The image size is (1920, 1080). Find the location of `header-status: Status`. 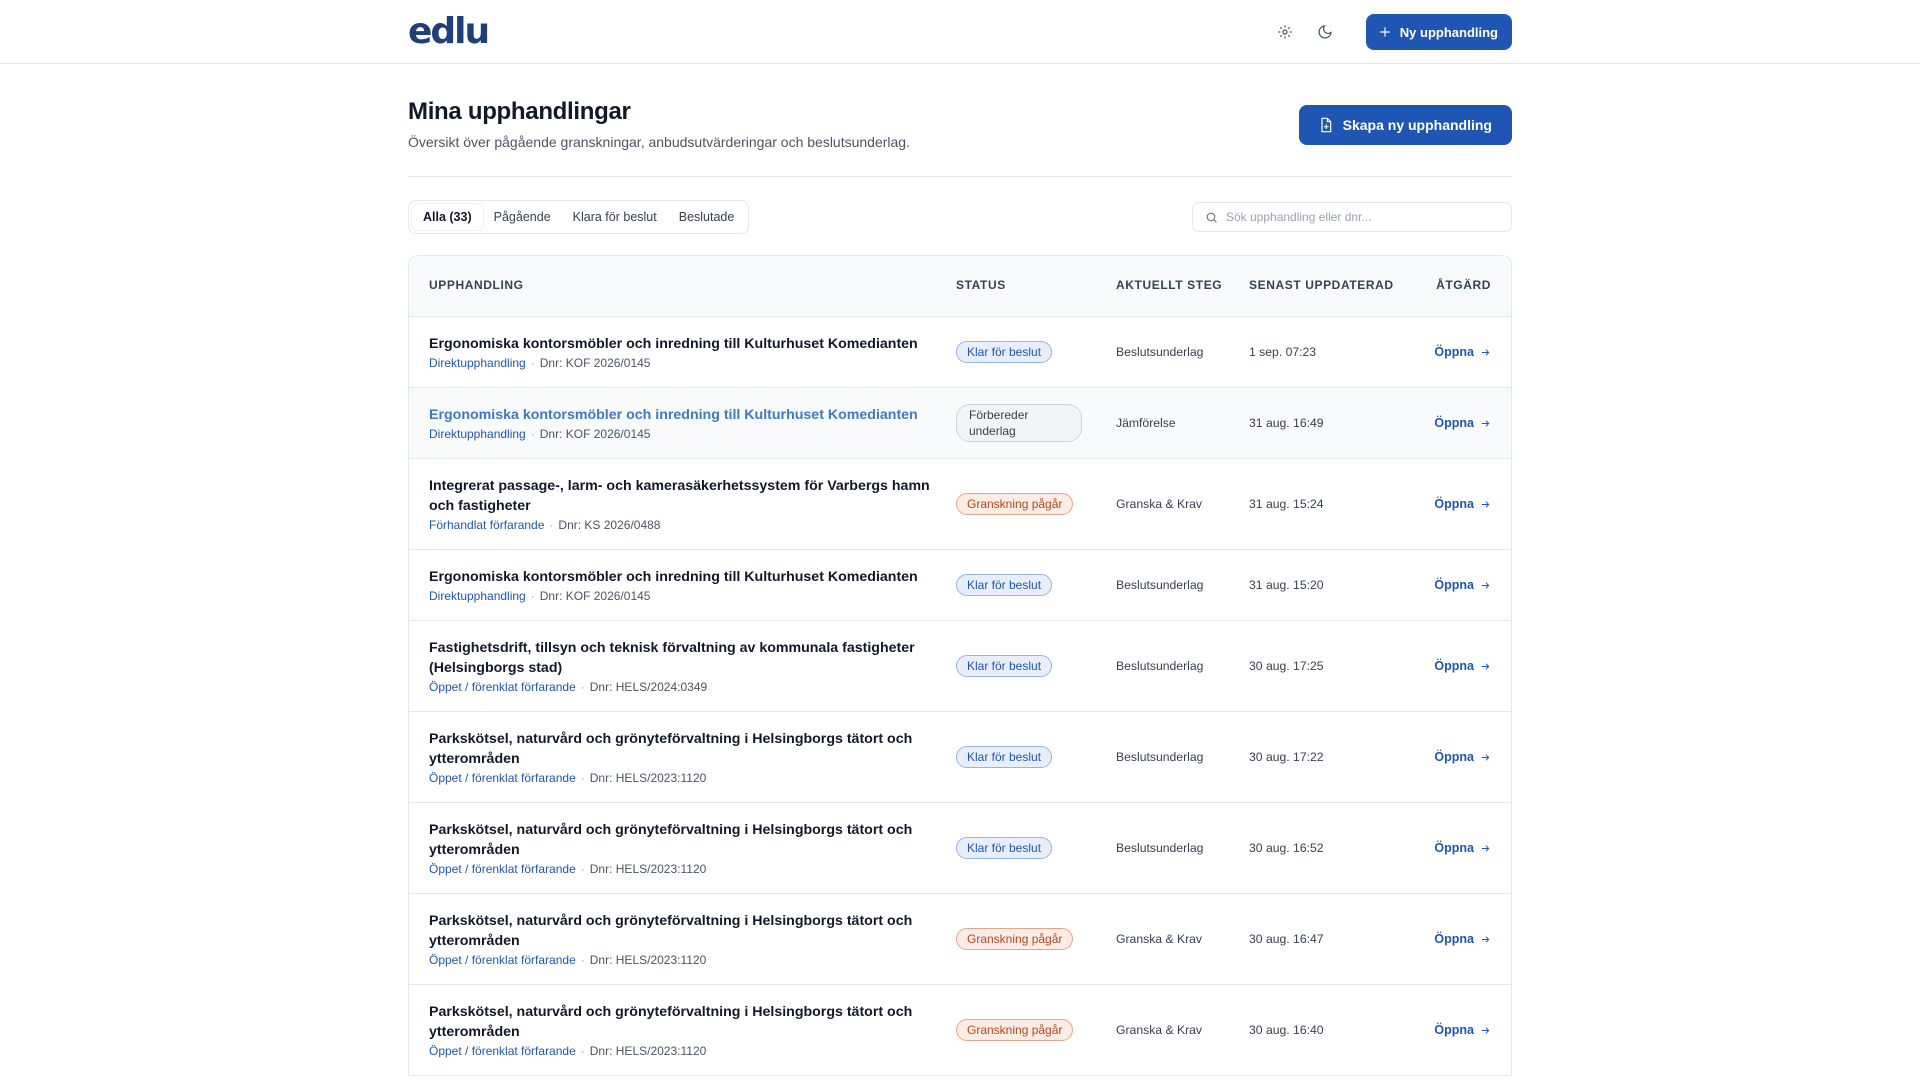

header-status: Status is located at coordinates (1036, 286).